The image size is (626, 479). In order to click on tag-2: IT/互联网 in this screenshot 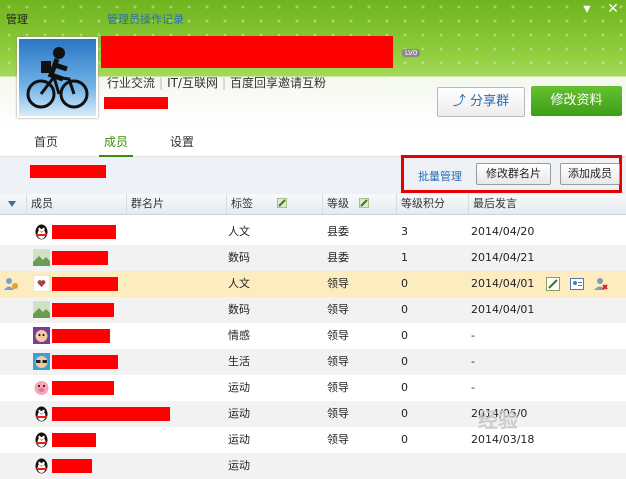, I will do `click(192, 83)`.